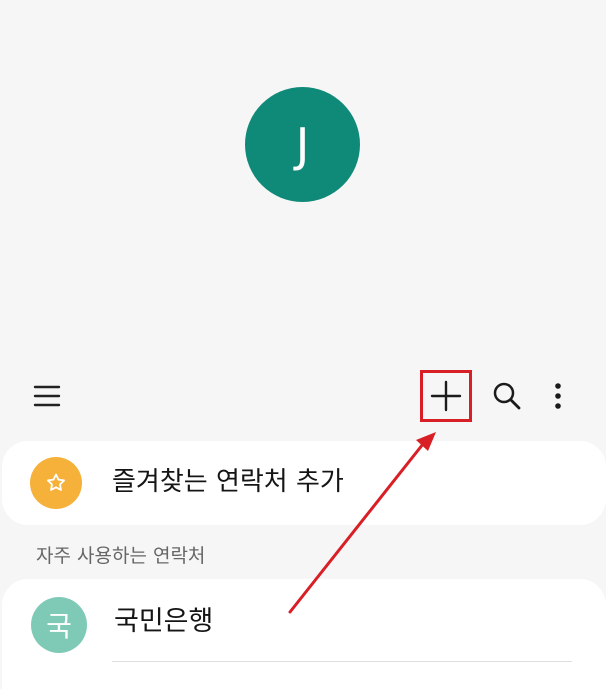  I want to click on more-options-button, so click(558, 396).